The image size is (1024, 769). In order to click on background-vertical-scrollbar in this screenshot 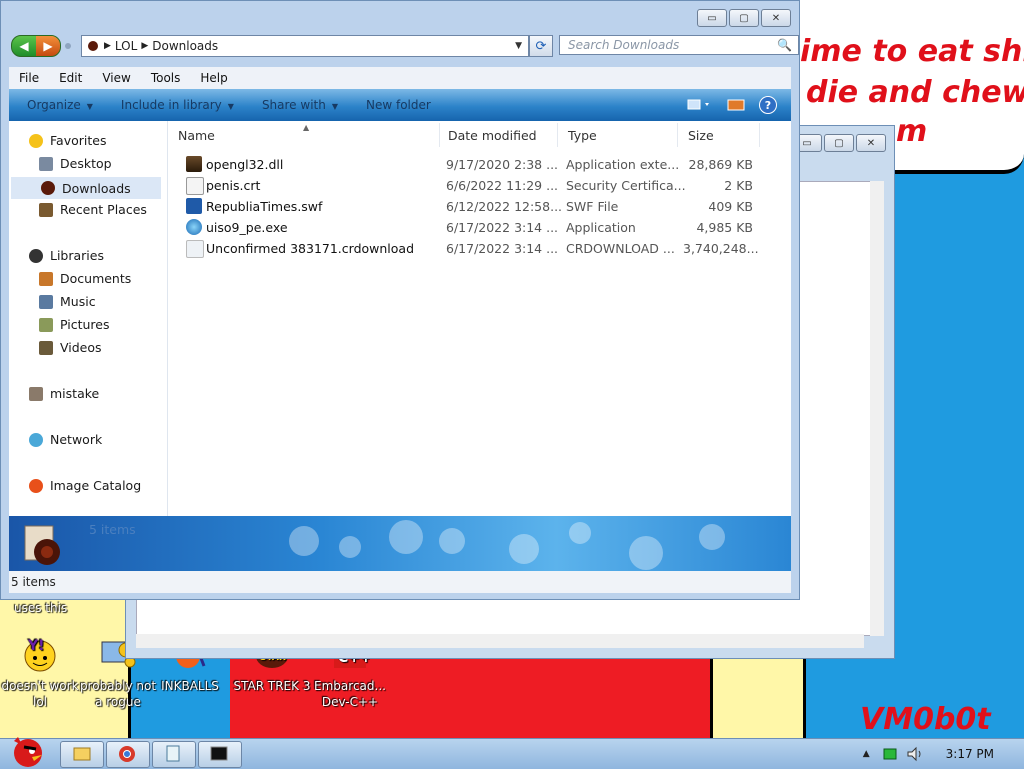, I will do `click(877, 408)`.